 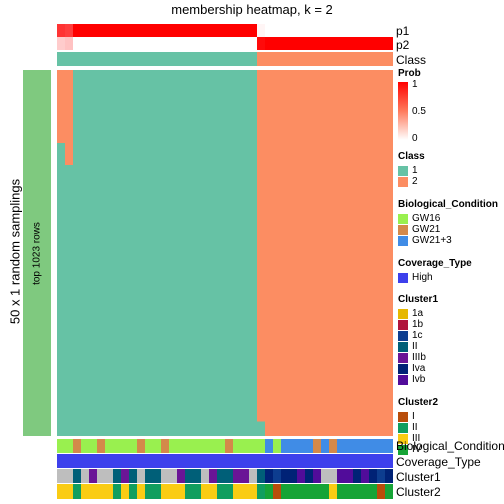 I want to click on membership-cell-class2, so click(x=61, y=107).